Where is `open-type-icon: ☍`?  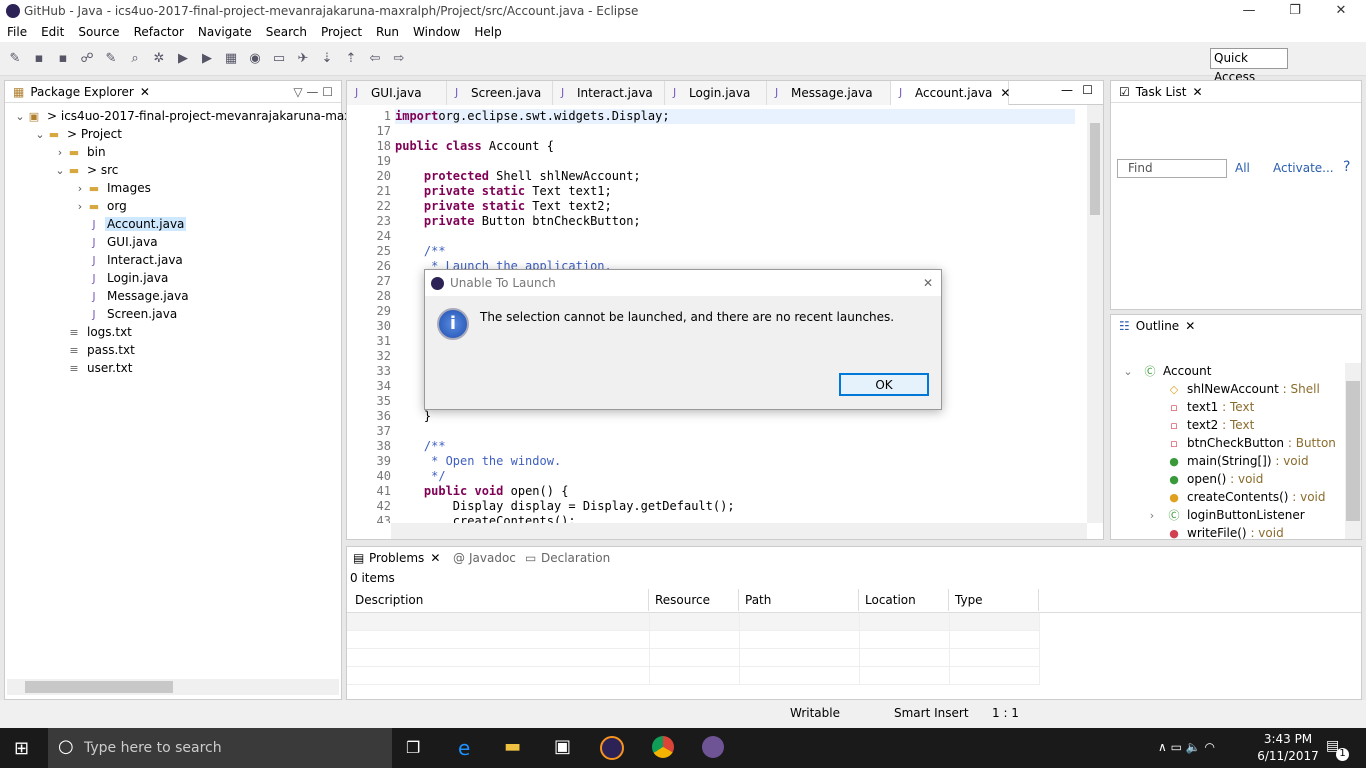 open-type-icon: ☍ is located at coordinates (87, 59).